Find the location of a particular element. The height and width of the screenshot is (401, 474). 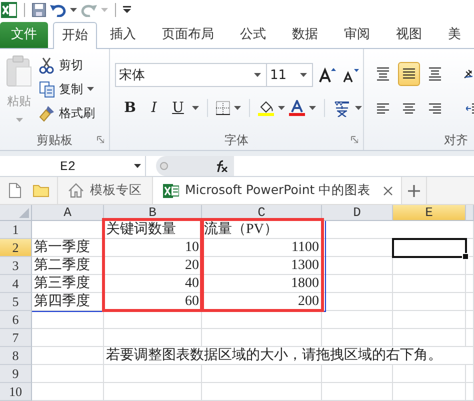

format-button: U is located at coordinates (178, 108).